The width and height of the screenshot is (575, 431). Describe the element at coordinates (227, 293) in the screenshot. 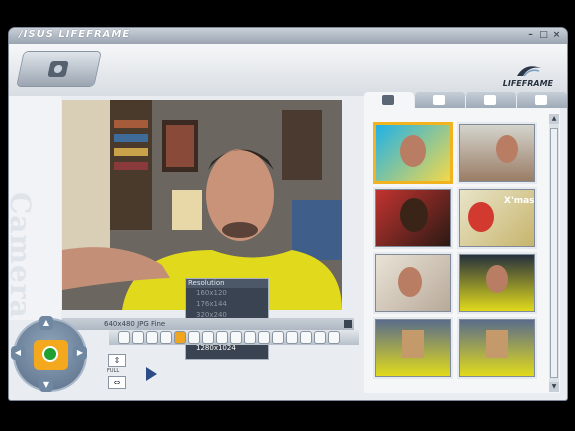

I see `resolution-option-160x120: 160x120` at that location.